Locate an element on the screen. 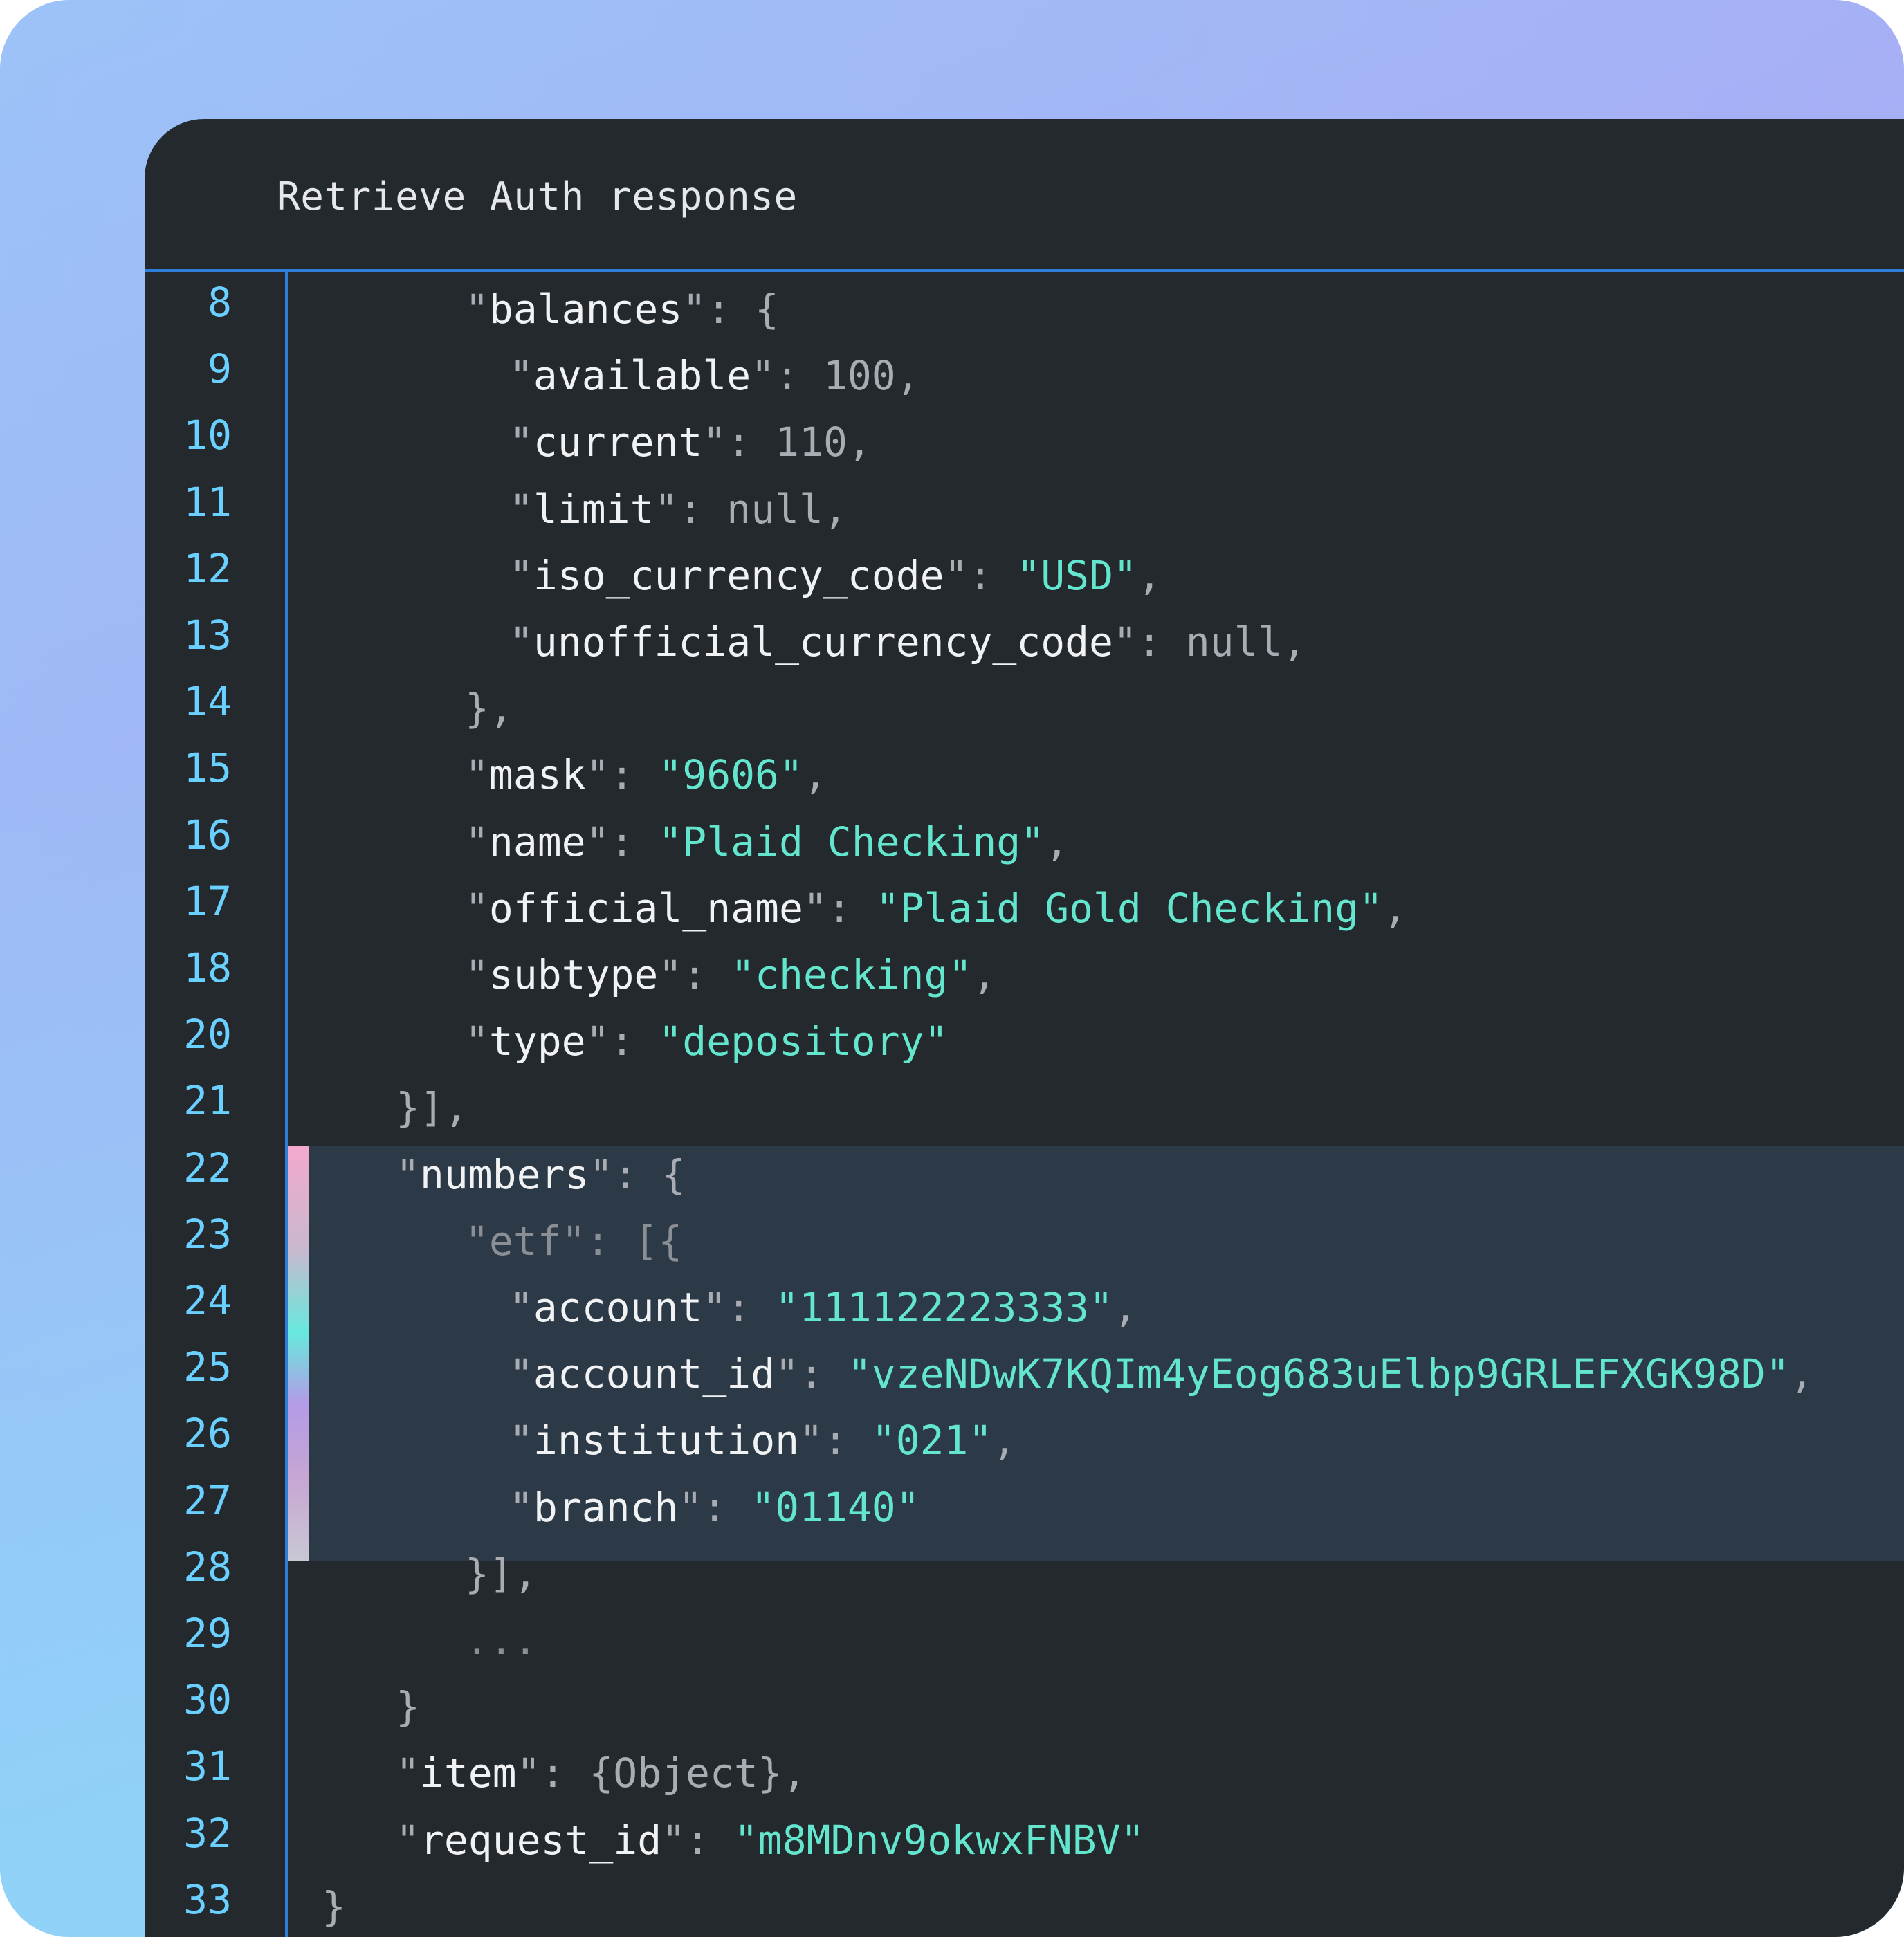 The width and height of the screenshot is (1904, 1937). line-content: "type": "depository" is located at coordinates (706, 1041).